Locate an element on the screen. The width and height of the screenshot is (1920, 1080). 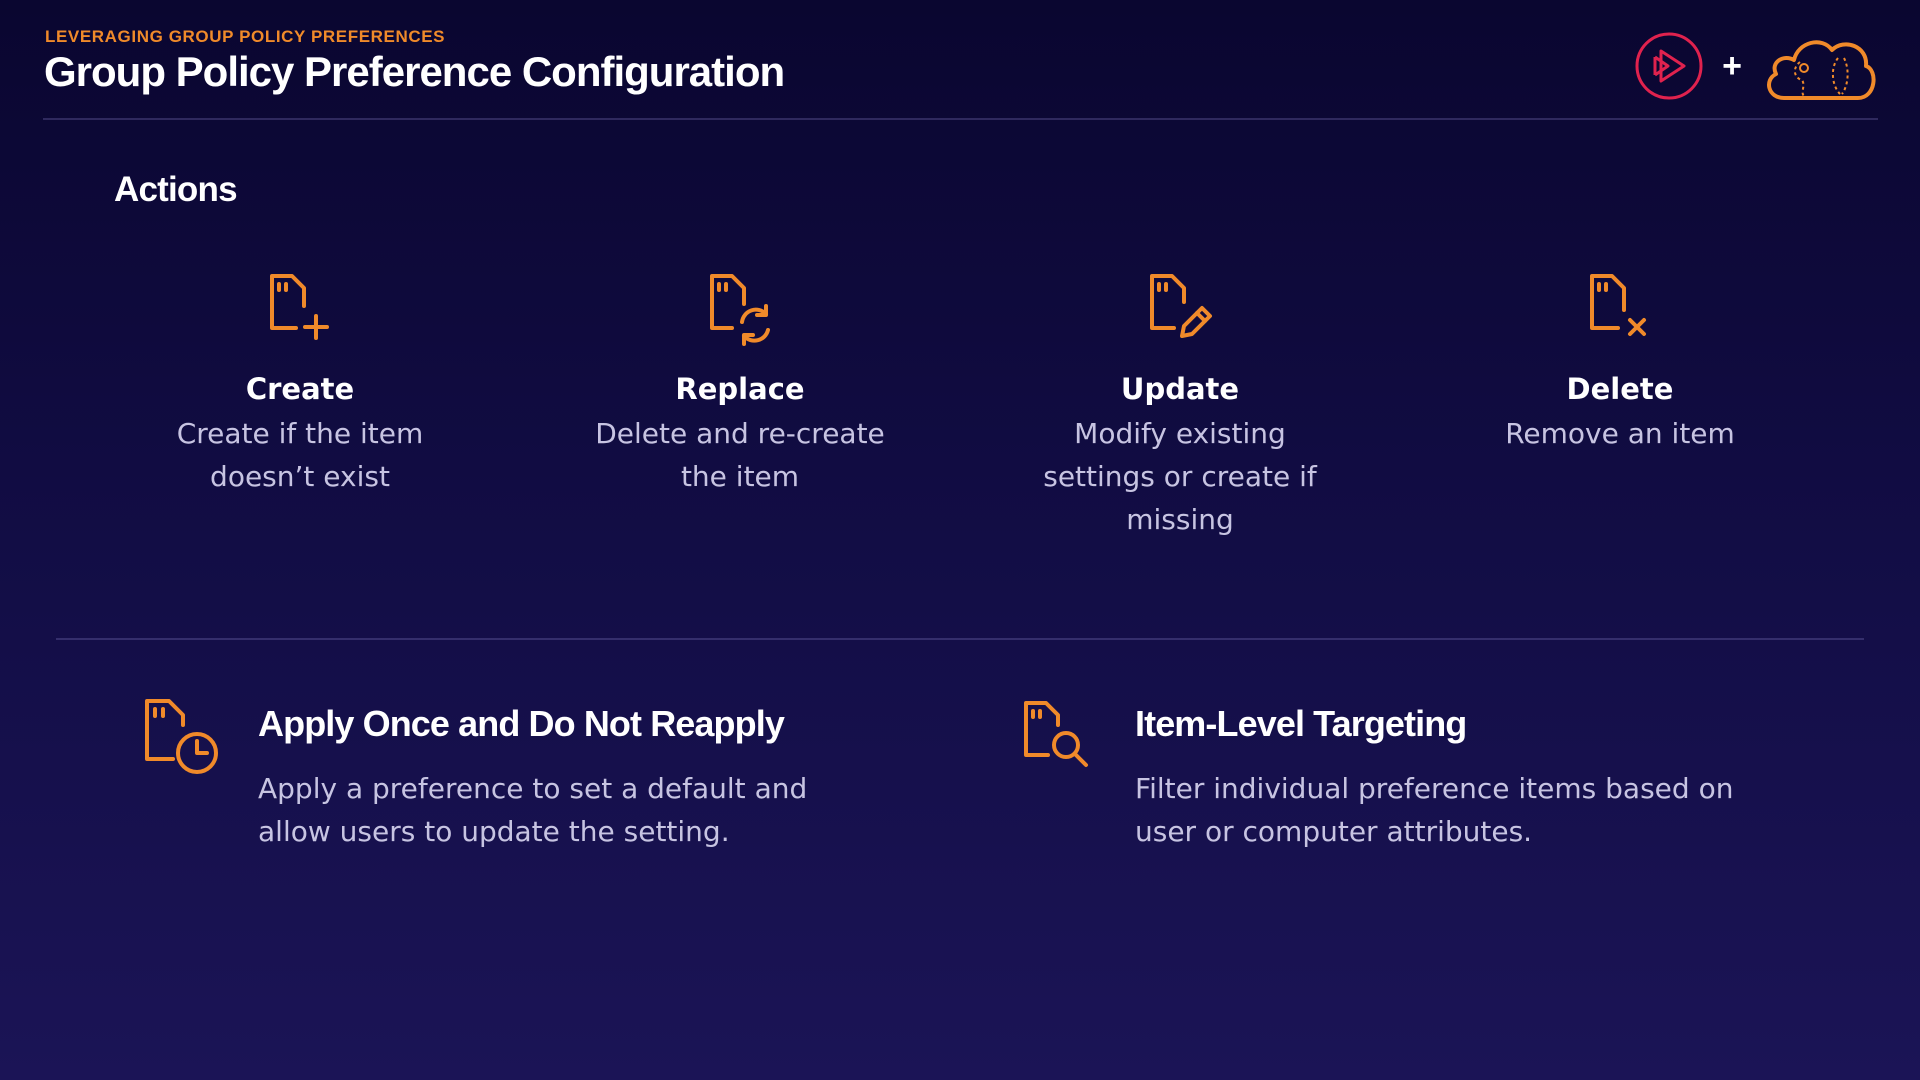
logo-group: + is located at coordinates (1756, 66).